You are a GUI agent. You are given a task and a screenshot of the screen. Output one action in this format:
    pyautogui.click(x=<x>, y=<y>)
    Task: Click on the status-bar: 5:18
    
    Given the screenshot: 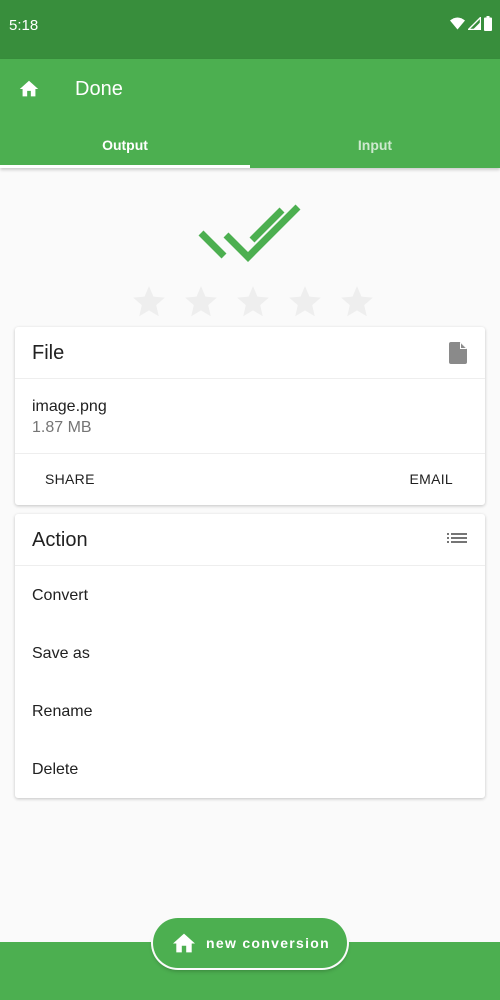 What is the action you would take?
    pyautogui.click(x=250, y=29)
    